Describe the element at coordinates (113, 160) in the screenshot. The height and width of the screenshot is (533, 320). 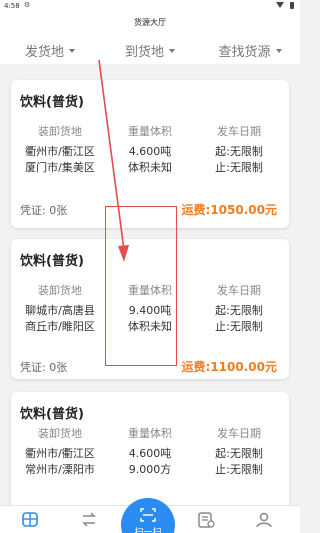
I see `annotation-arrow-icon` at that location.